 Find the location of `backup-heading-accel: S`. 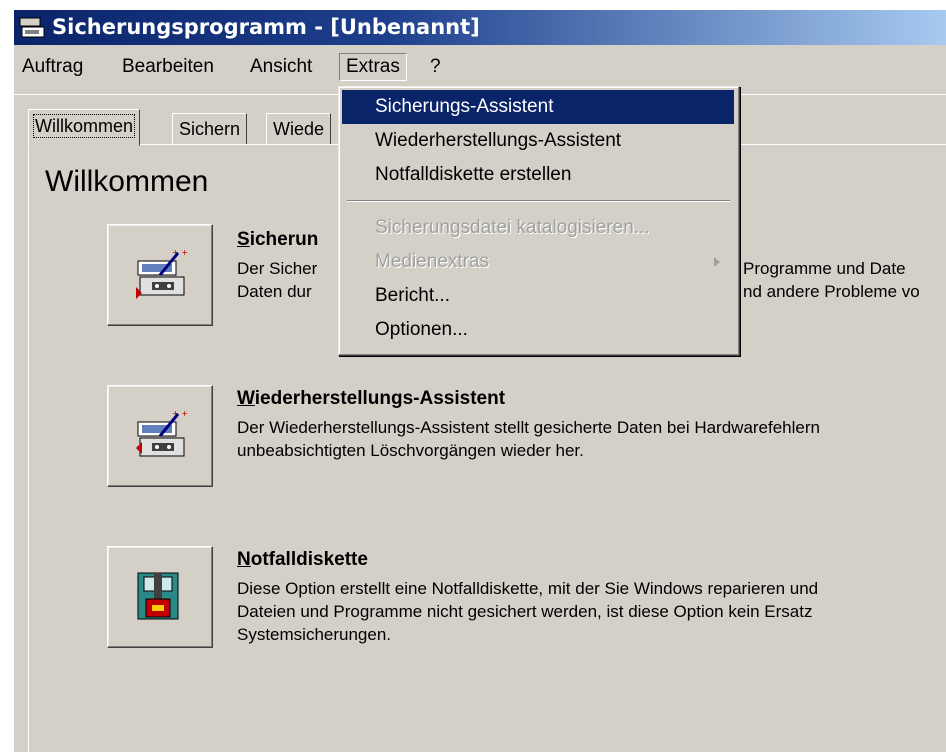

backup-heading-accel: S is located at coordinates (243, 239).